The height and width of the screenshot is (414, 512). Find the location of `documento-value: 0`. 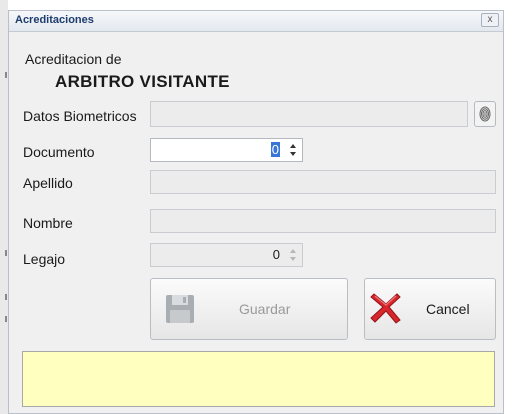

documento-value: 0 is located at coordinates (275, 149).